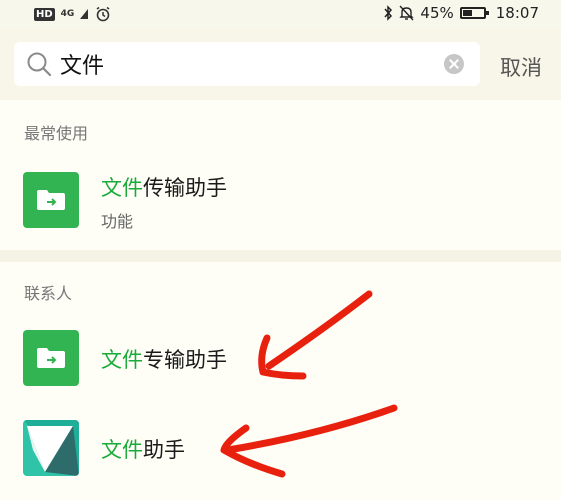 This screenshot has height=500, width=561. I want to click on result-title-rest: 助手, so click(164, 450).